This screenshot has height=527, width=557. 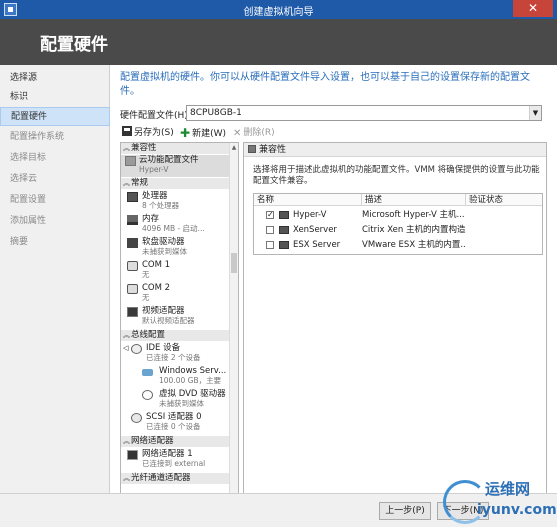 I want to click on item-title: 网络适配器 1, so click(x=167, y=454).